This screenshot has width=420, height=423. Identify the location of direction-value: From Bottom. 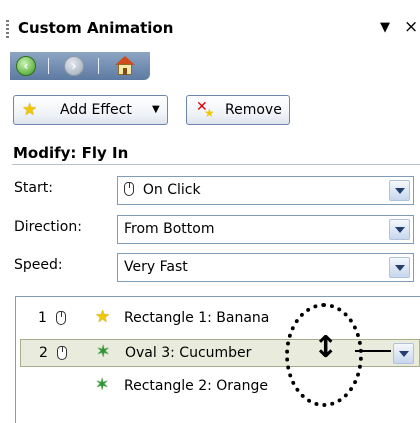
(169, 229).